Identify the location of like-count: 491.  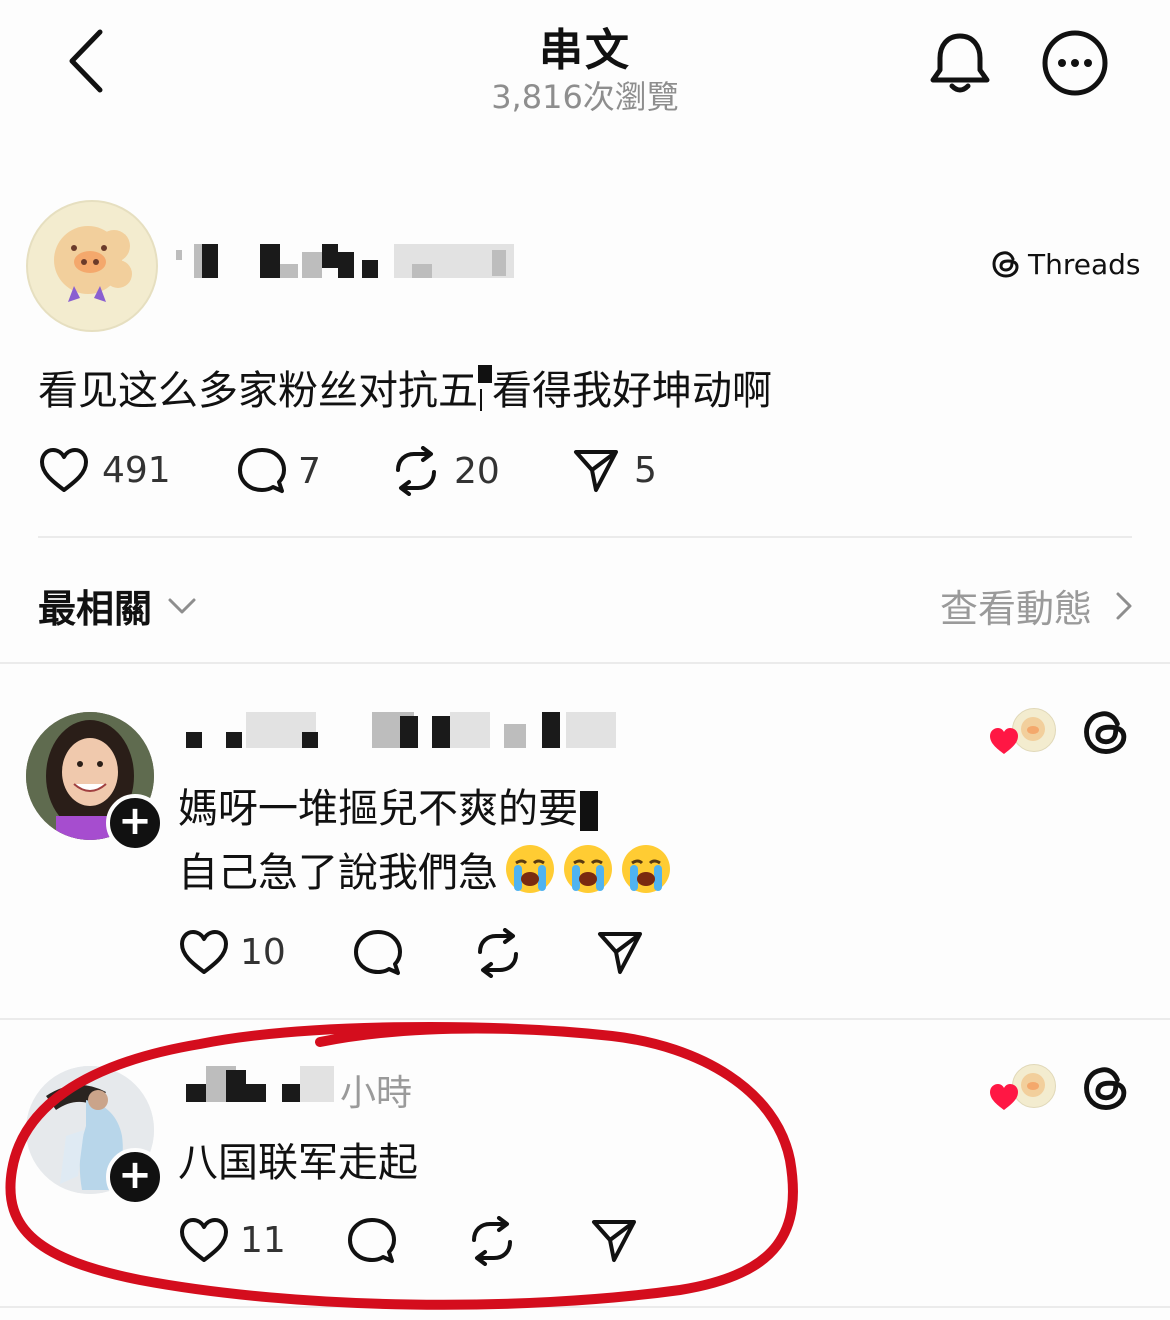
(136, 470).